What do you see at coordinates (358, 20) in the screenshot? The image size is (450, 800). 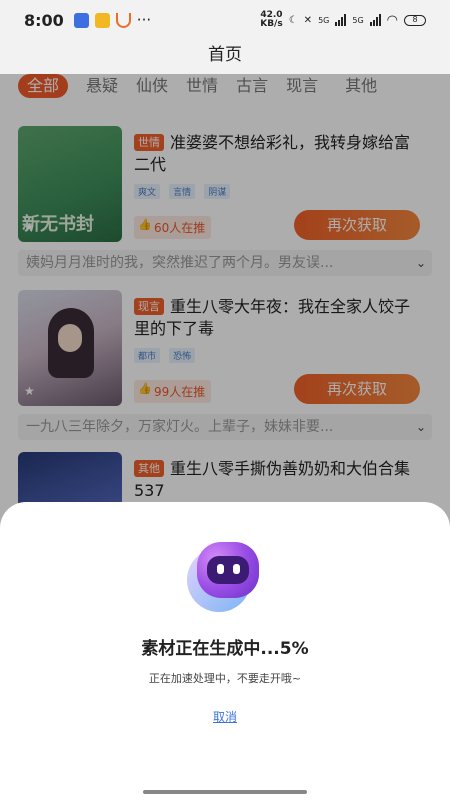 I see `network-type-2: 5G` at bounding box center [358, 20].